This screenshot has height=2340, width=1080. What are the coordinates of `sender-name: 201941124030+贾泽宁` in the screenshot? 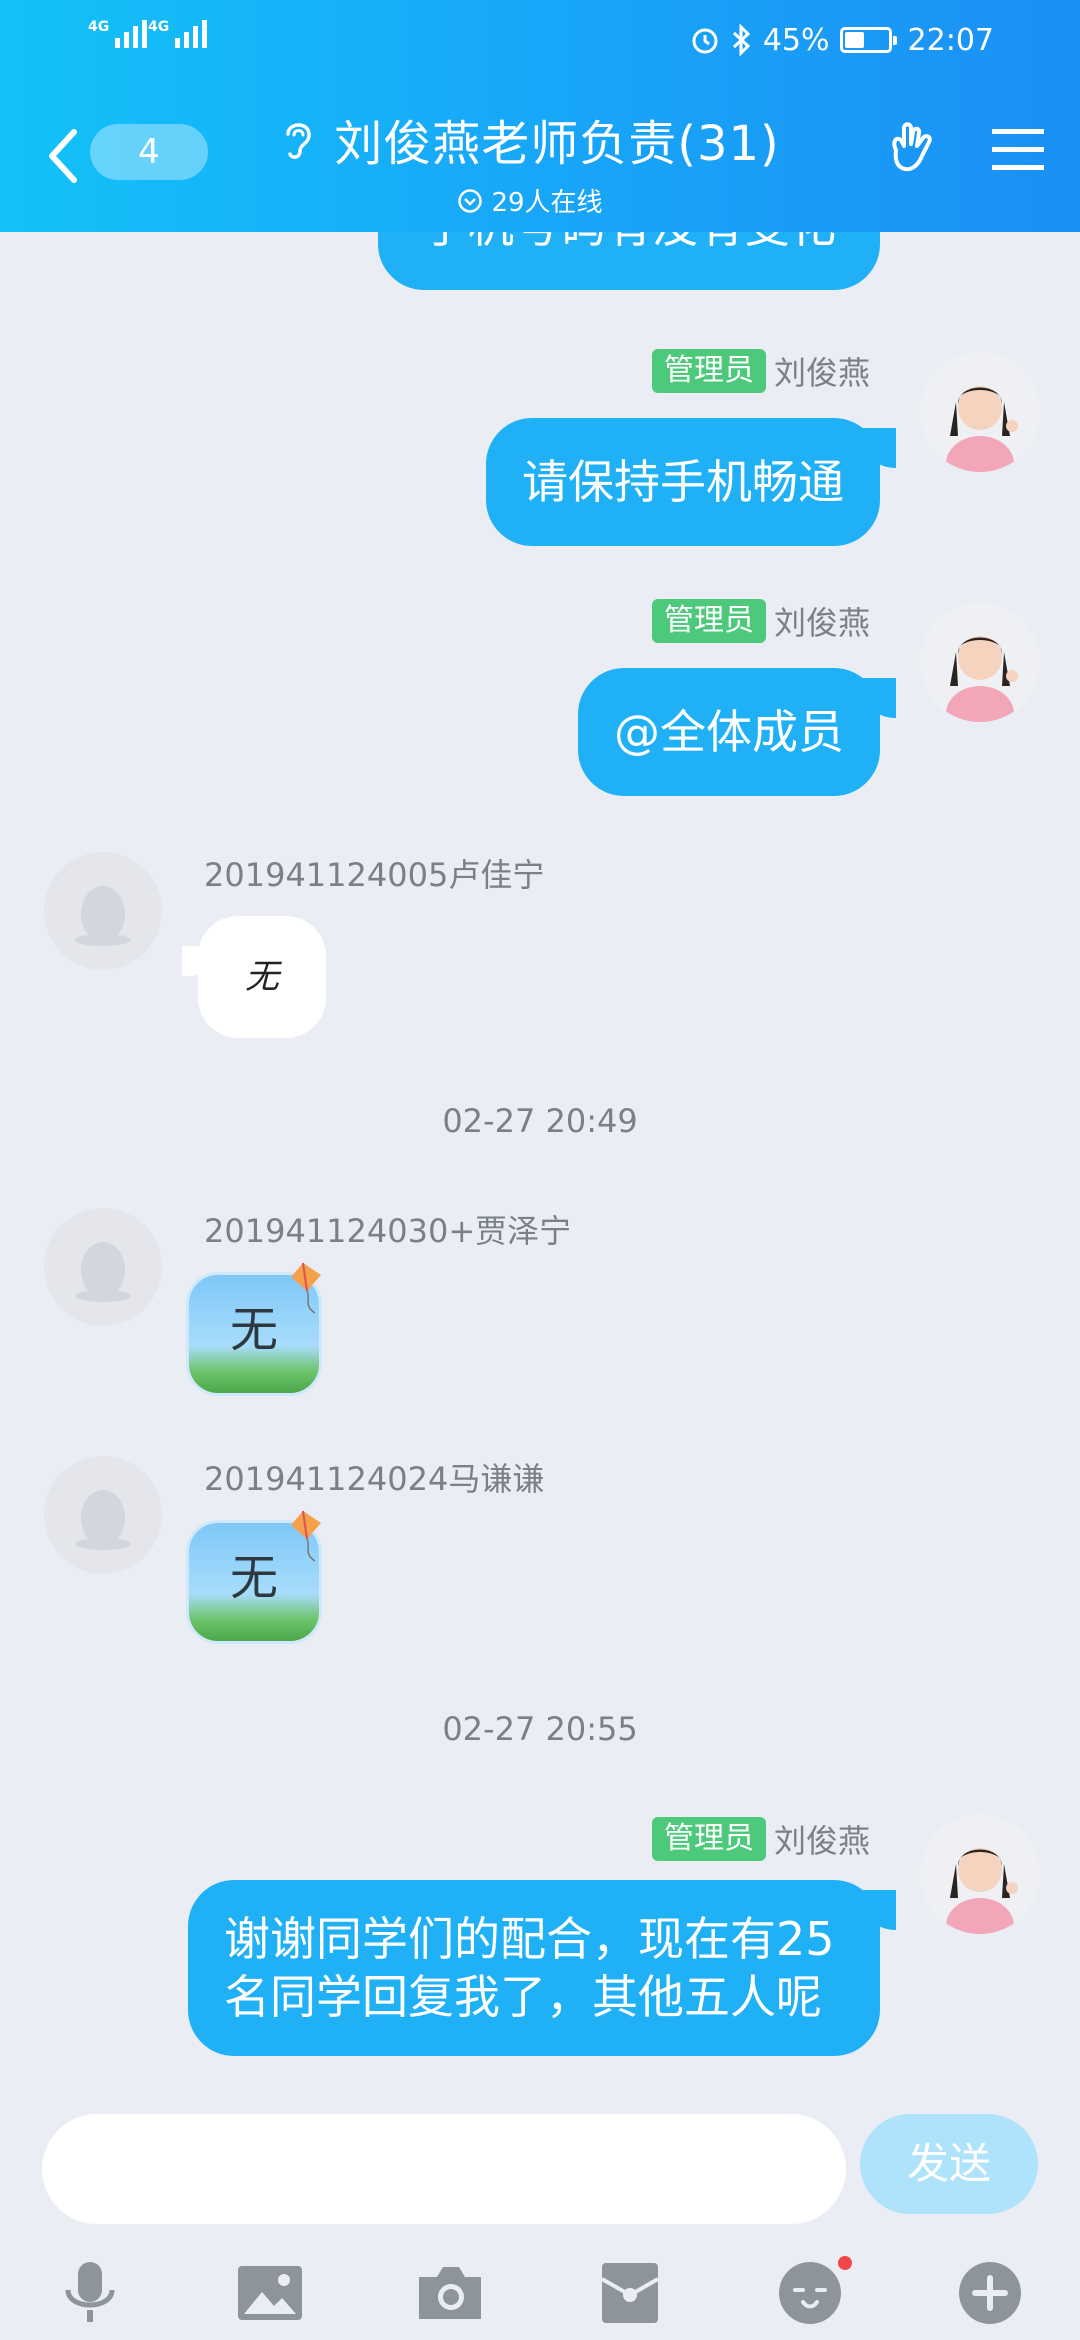 It's located at (388, 1231).